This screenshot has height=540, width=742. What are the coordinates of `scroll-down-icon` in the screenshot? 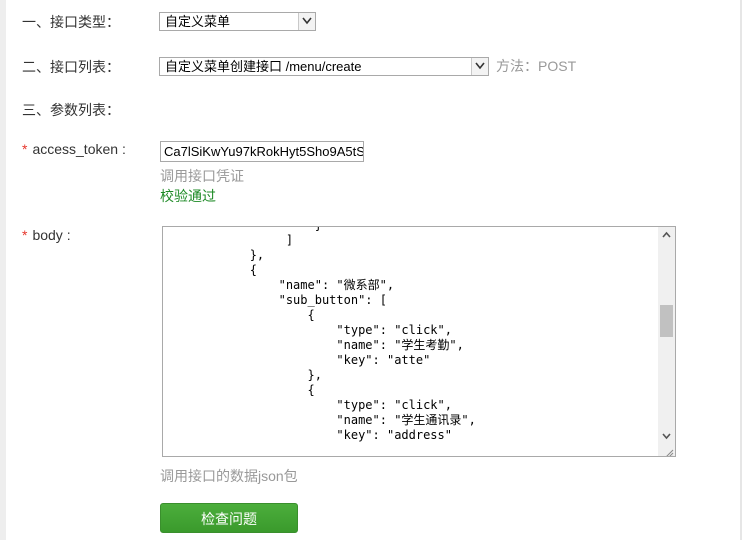 It's located at (666, 435).